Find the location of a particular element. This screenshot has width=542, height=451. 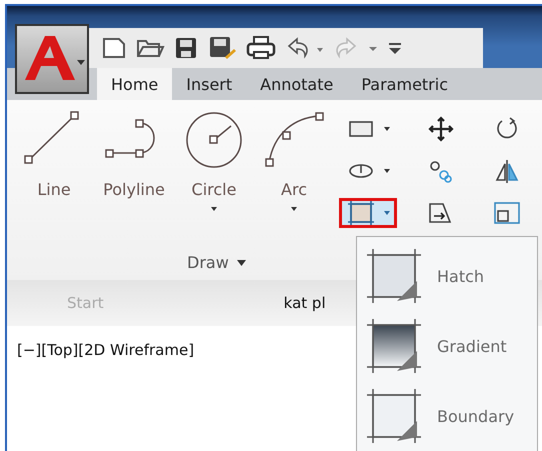

panel-title-button: Draw is located at coordinates (216, 262).